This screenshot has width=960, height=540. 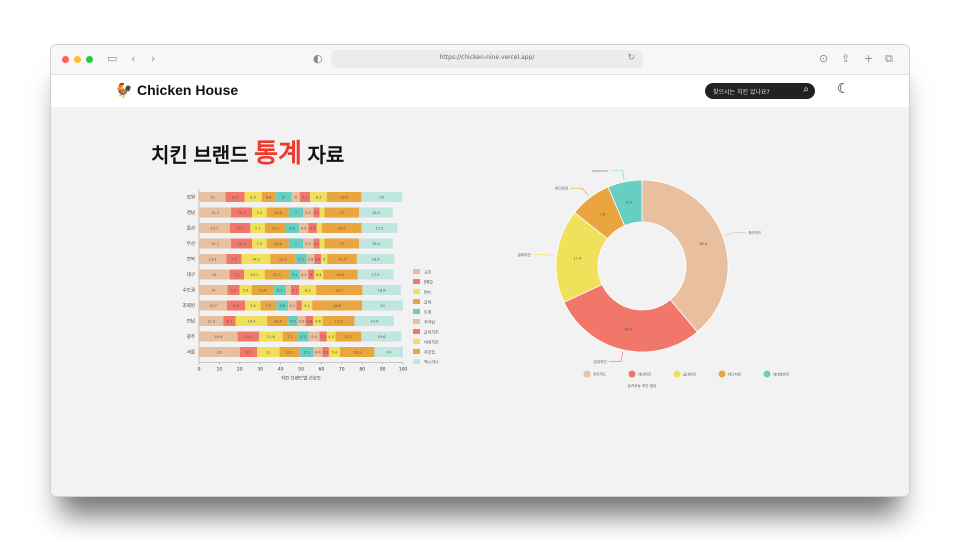 I want to click on legend-label: 굽네치킨, so click(x=431, y=331).